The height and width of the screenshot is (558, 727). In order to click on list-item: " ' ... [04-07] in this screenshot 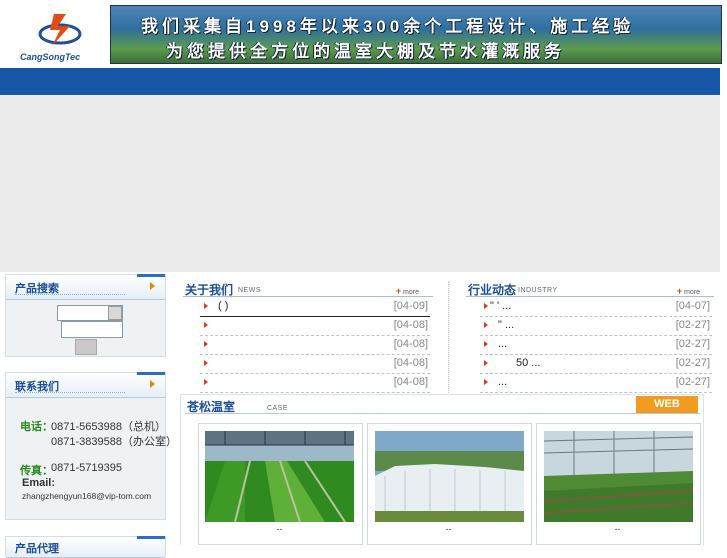, I will do `click(596, 307)`.